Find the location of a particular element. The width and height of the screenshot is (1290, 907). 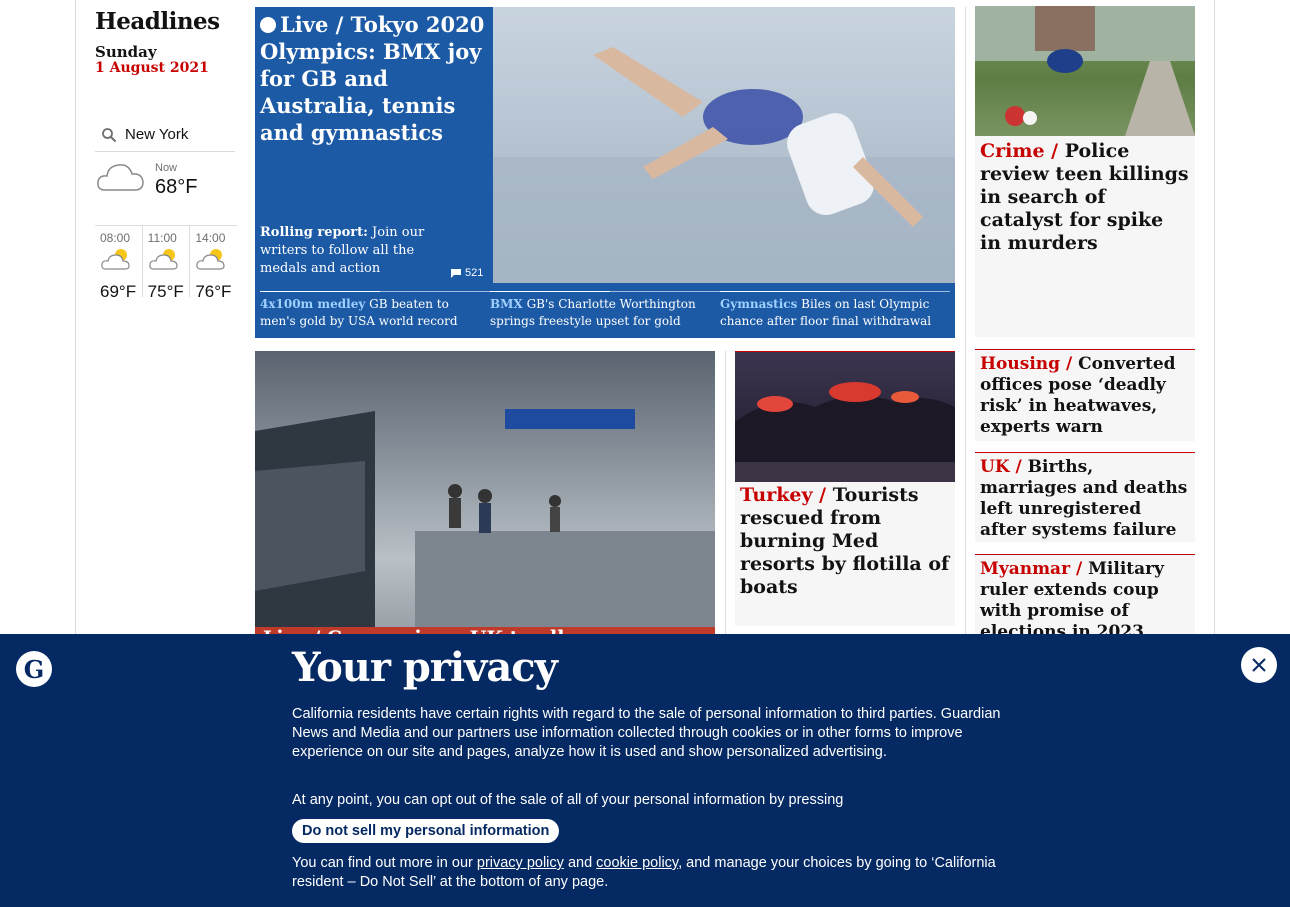

weather-hour: 11:00 75°F is located at coordinates (167, 263).